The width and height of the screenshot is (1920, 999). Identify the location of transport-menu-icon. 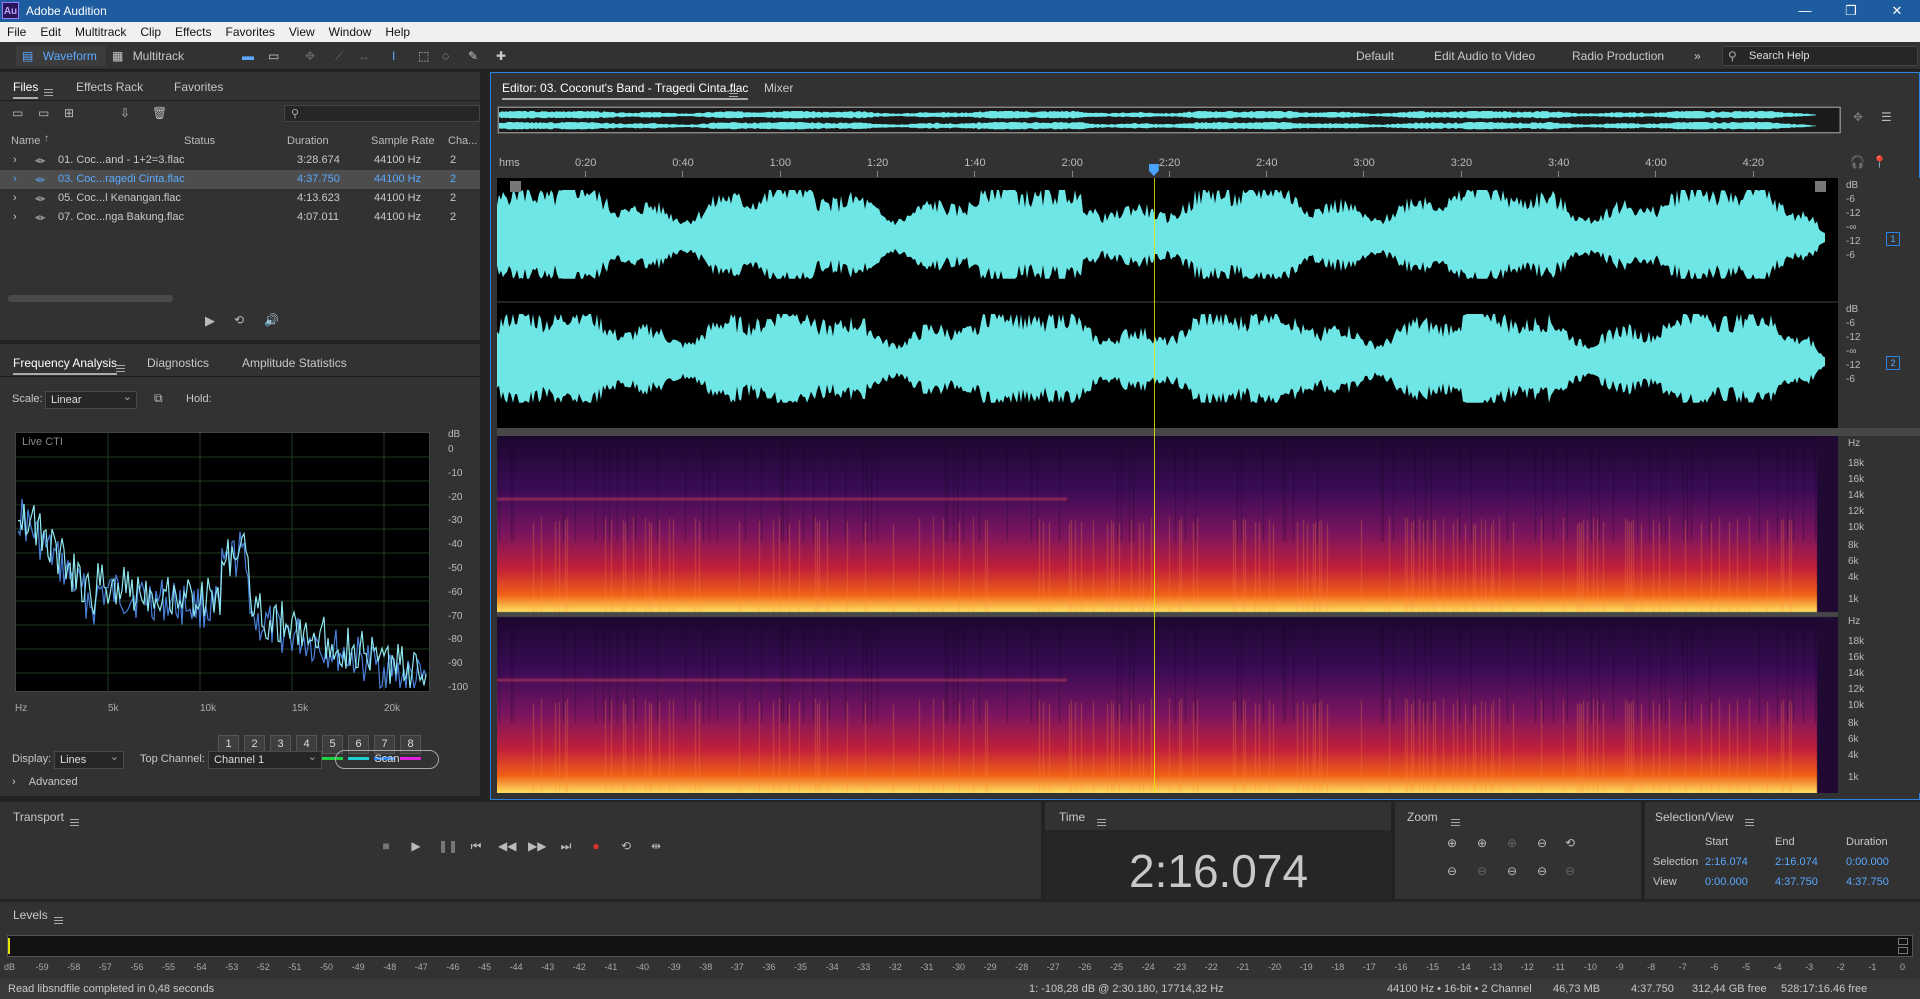
(74, 823).